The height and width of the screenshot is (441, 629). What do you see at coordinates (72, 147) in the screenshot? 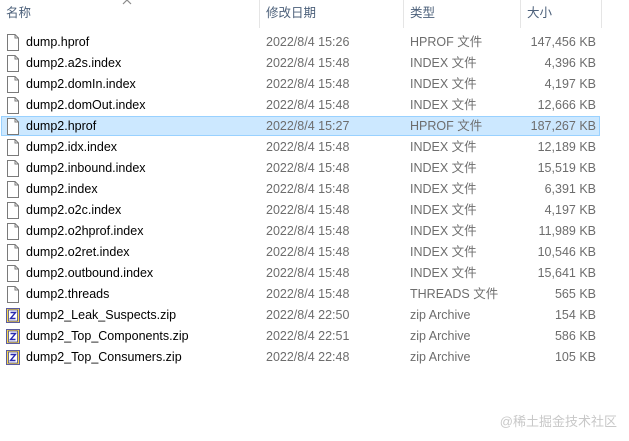
I see `file-name: dump2.idx.index` at bounding box center [72, 147].